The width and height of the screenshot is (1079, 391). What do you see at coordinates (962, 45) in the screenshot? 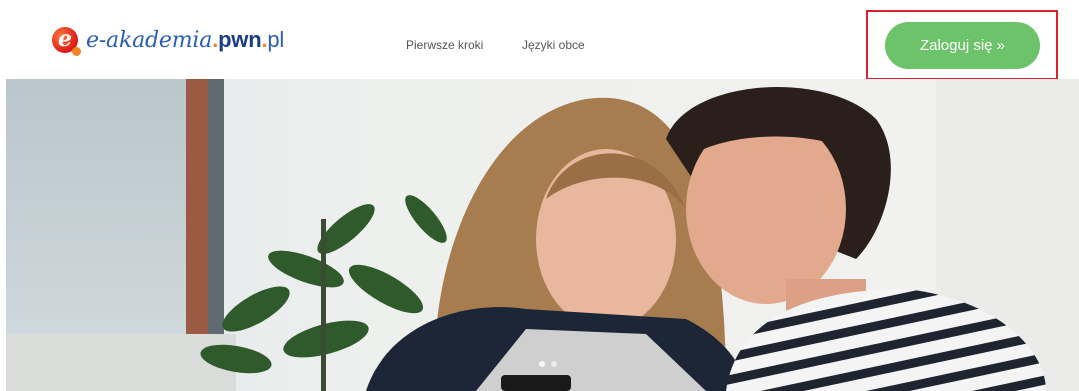
I see `login-button: Zaloguj się »` at bounding box center [962, 45].